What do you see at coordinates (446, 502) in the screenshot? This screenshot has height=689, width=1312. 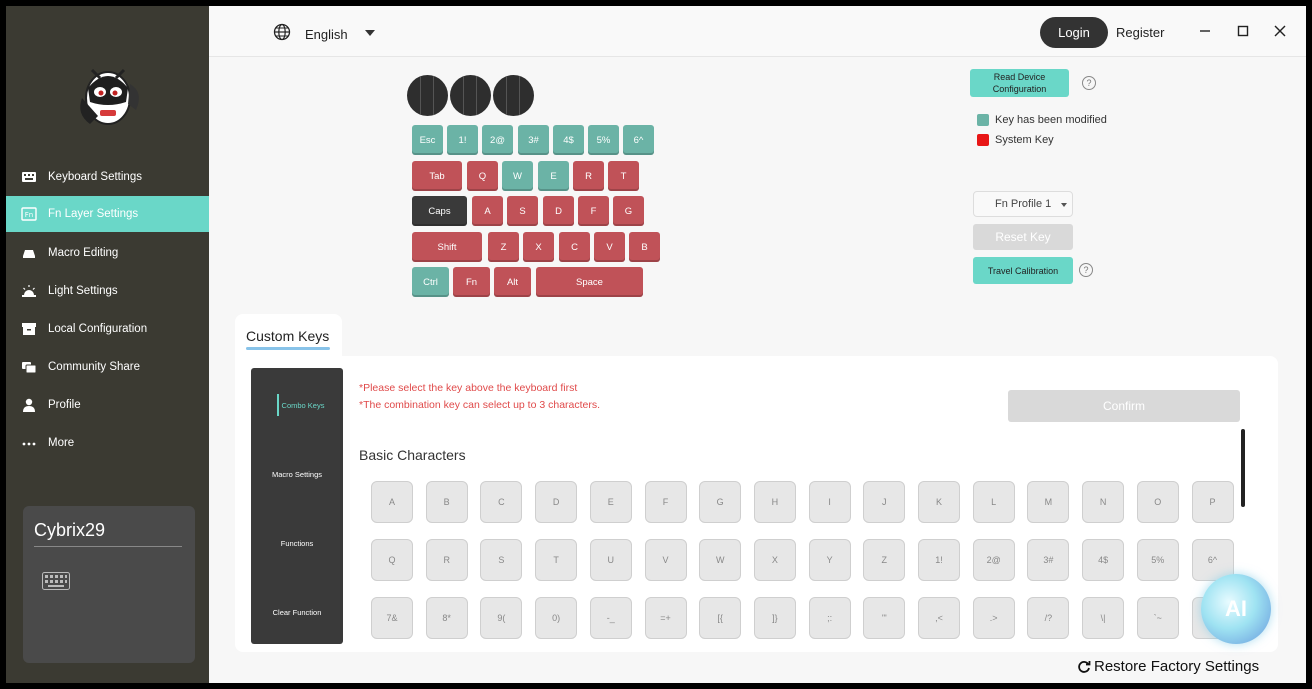 I see `char-key: B` at bounding box center [446, 502].